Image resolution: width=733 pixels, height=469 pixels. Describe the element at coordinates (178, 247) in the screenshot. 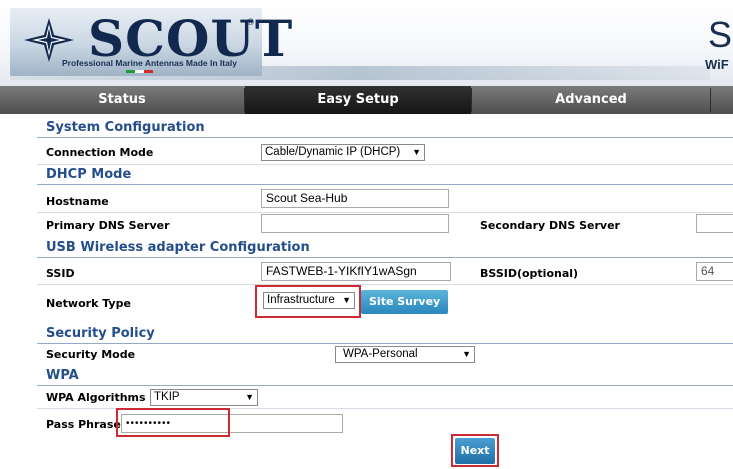

I see `section-title: USB Wireless adapter Configuration` at that location.